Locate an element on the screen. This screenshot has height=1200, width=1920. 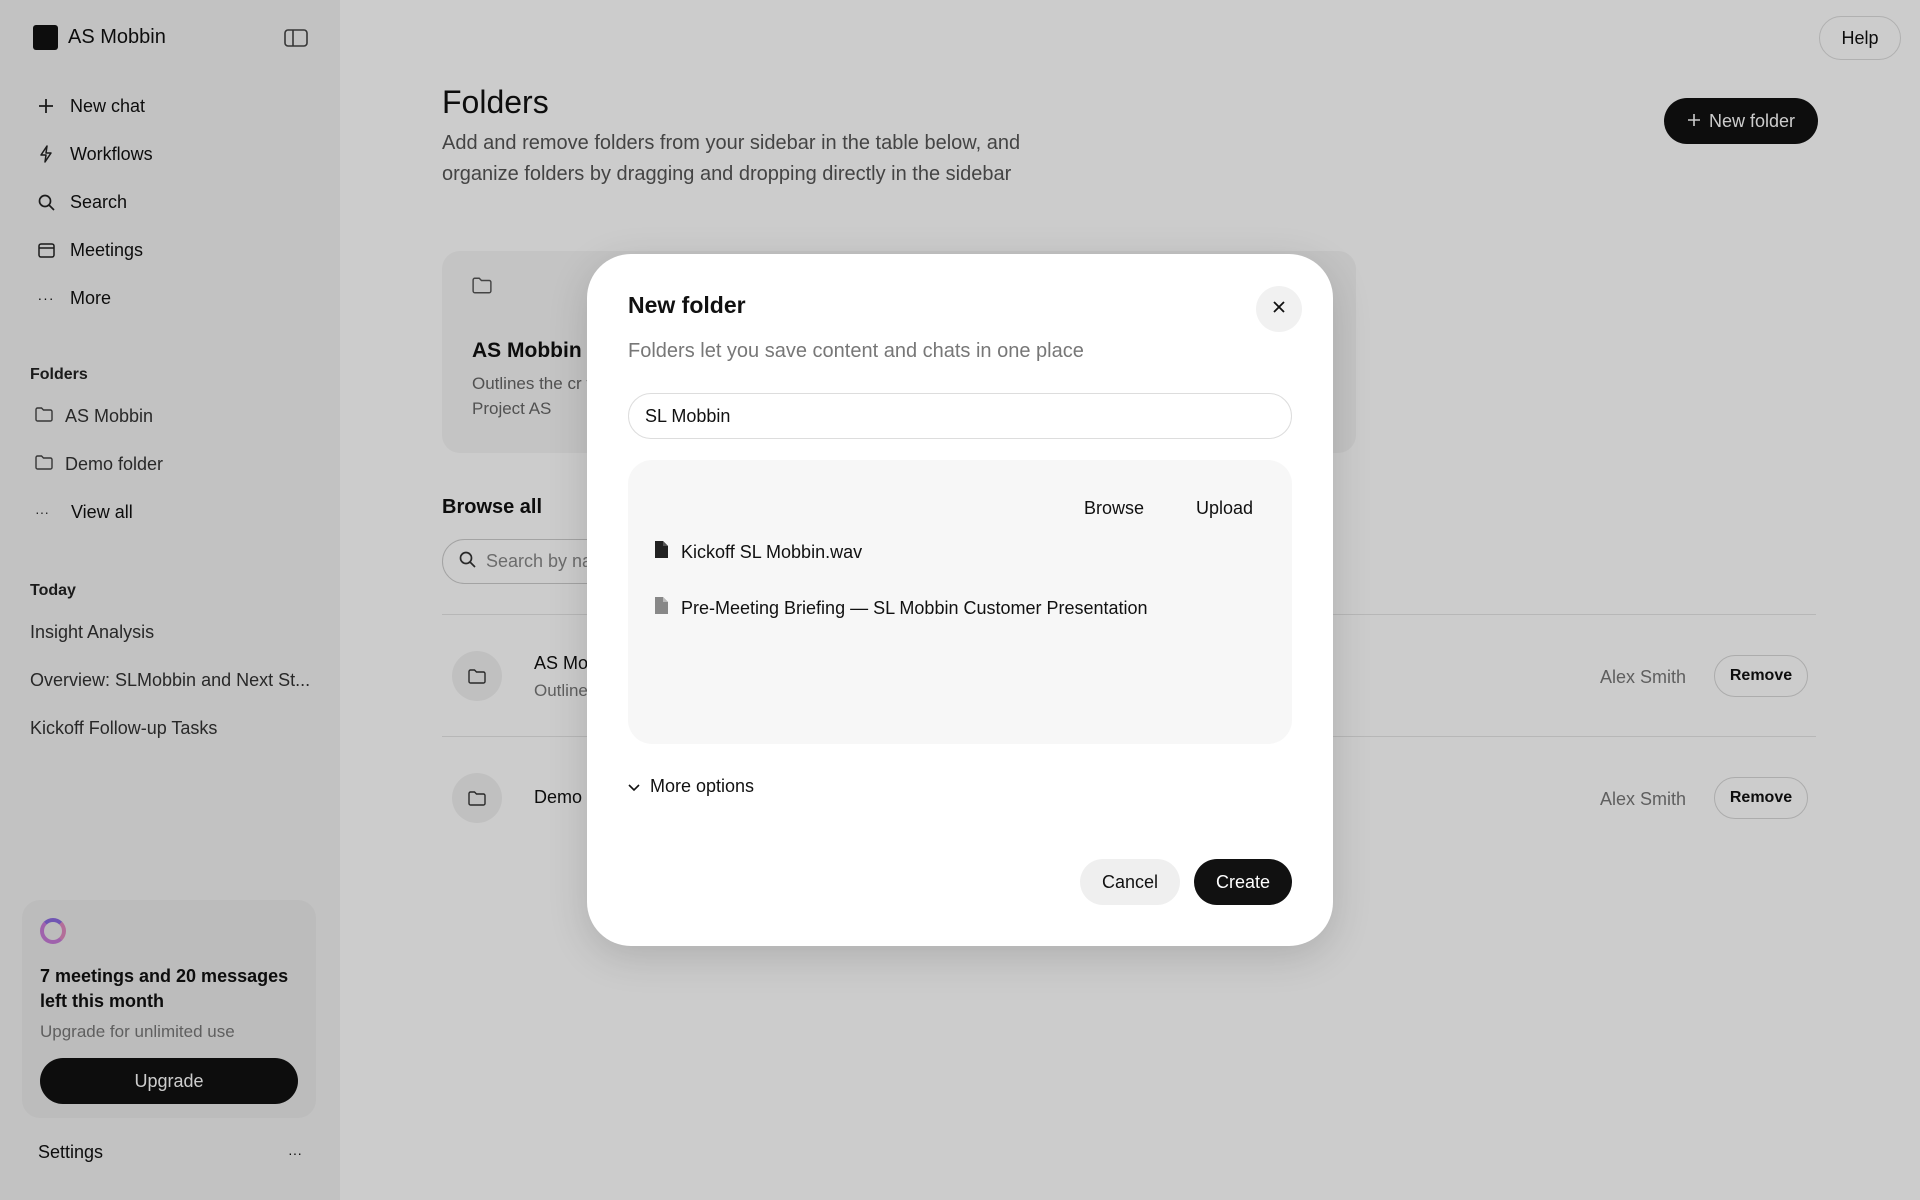
close-button is located at coordinates (1279, 309).